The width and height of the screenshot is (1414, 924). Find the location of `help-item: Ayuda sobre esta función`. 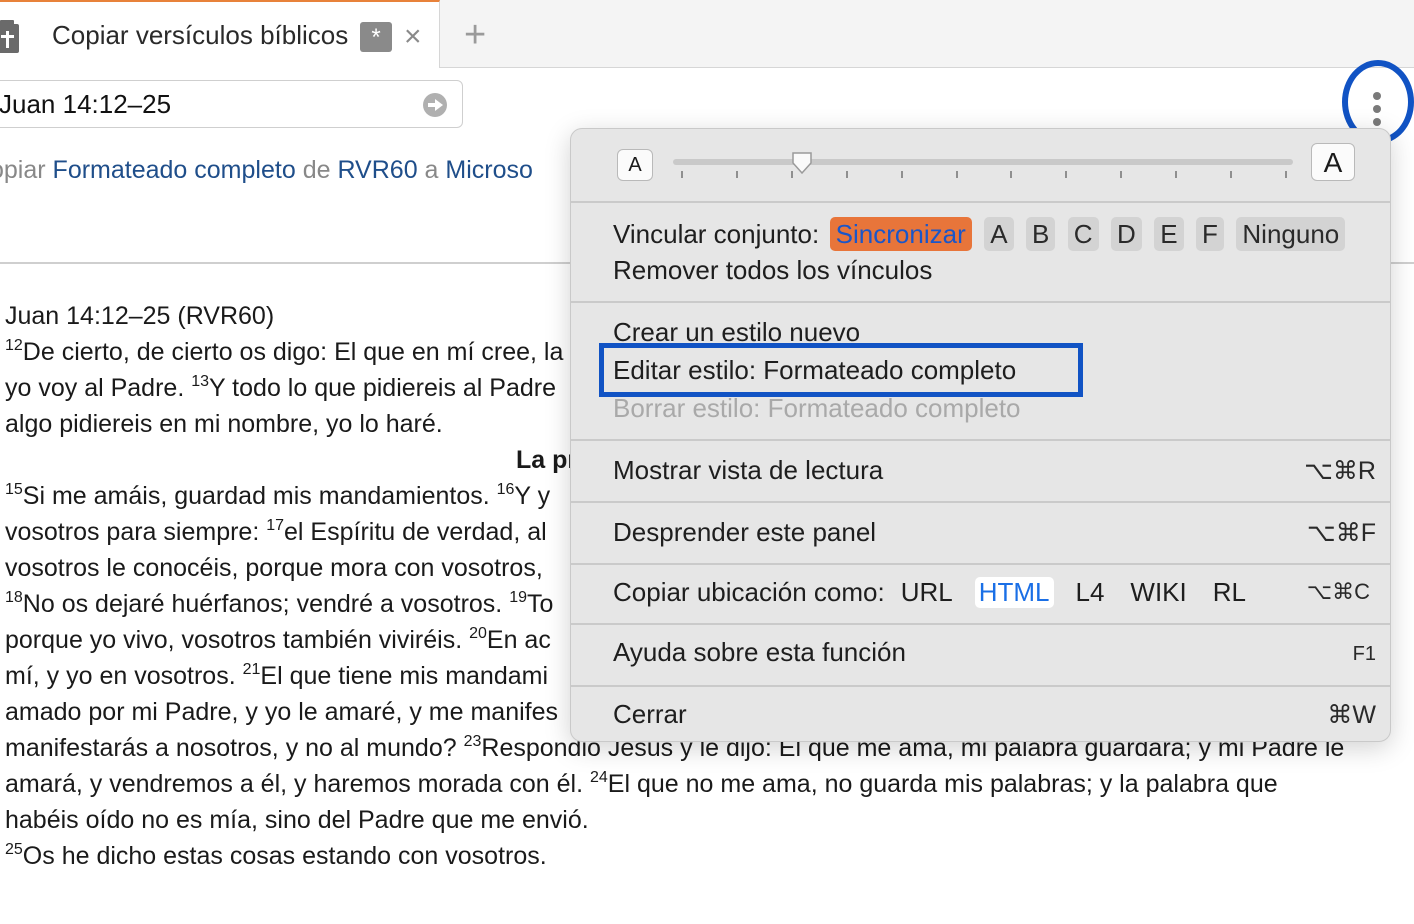

help-item: Ayuda sobre esta función is located at coordinates (759, 652).